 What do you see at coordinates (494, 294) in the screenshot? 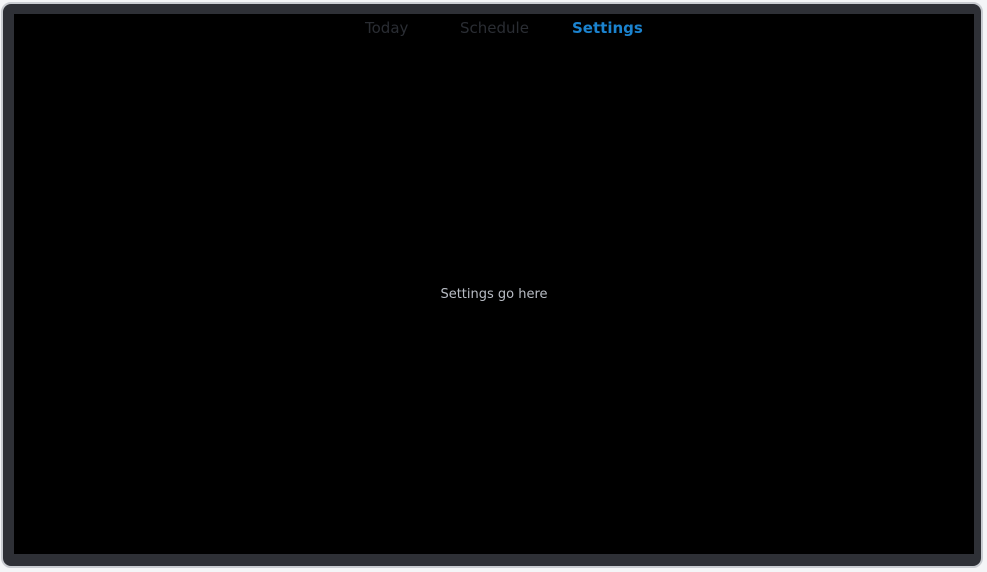
I see `settings-placeholder-text: Settings go here` at bounding box center [494, 294].